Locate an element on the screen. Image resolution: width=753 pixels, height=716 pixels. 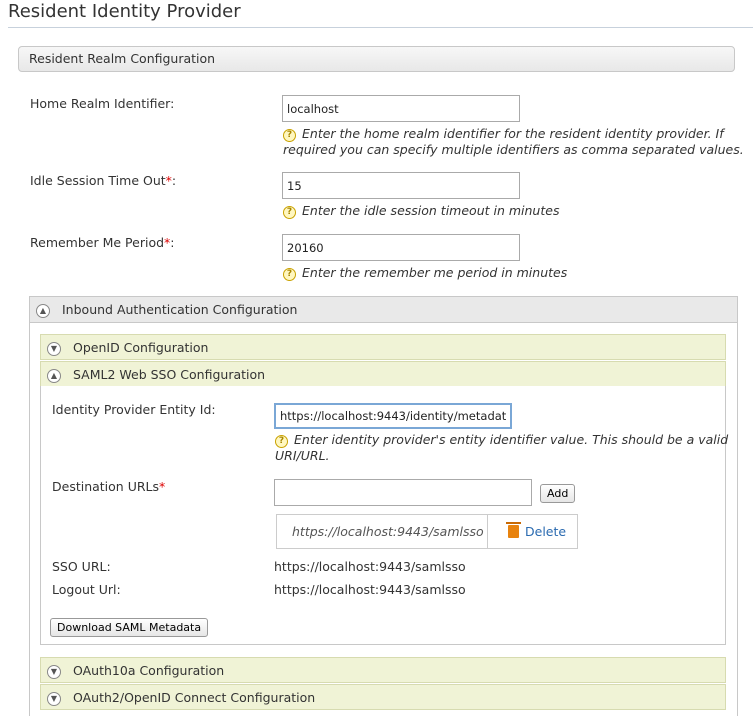
add-destination-button: Add is located at coordinates (558, 493).